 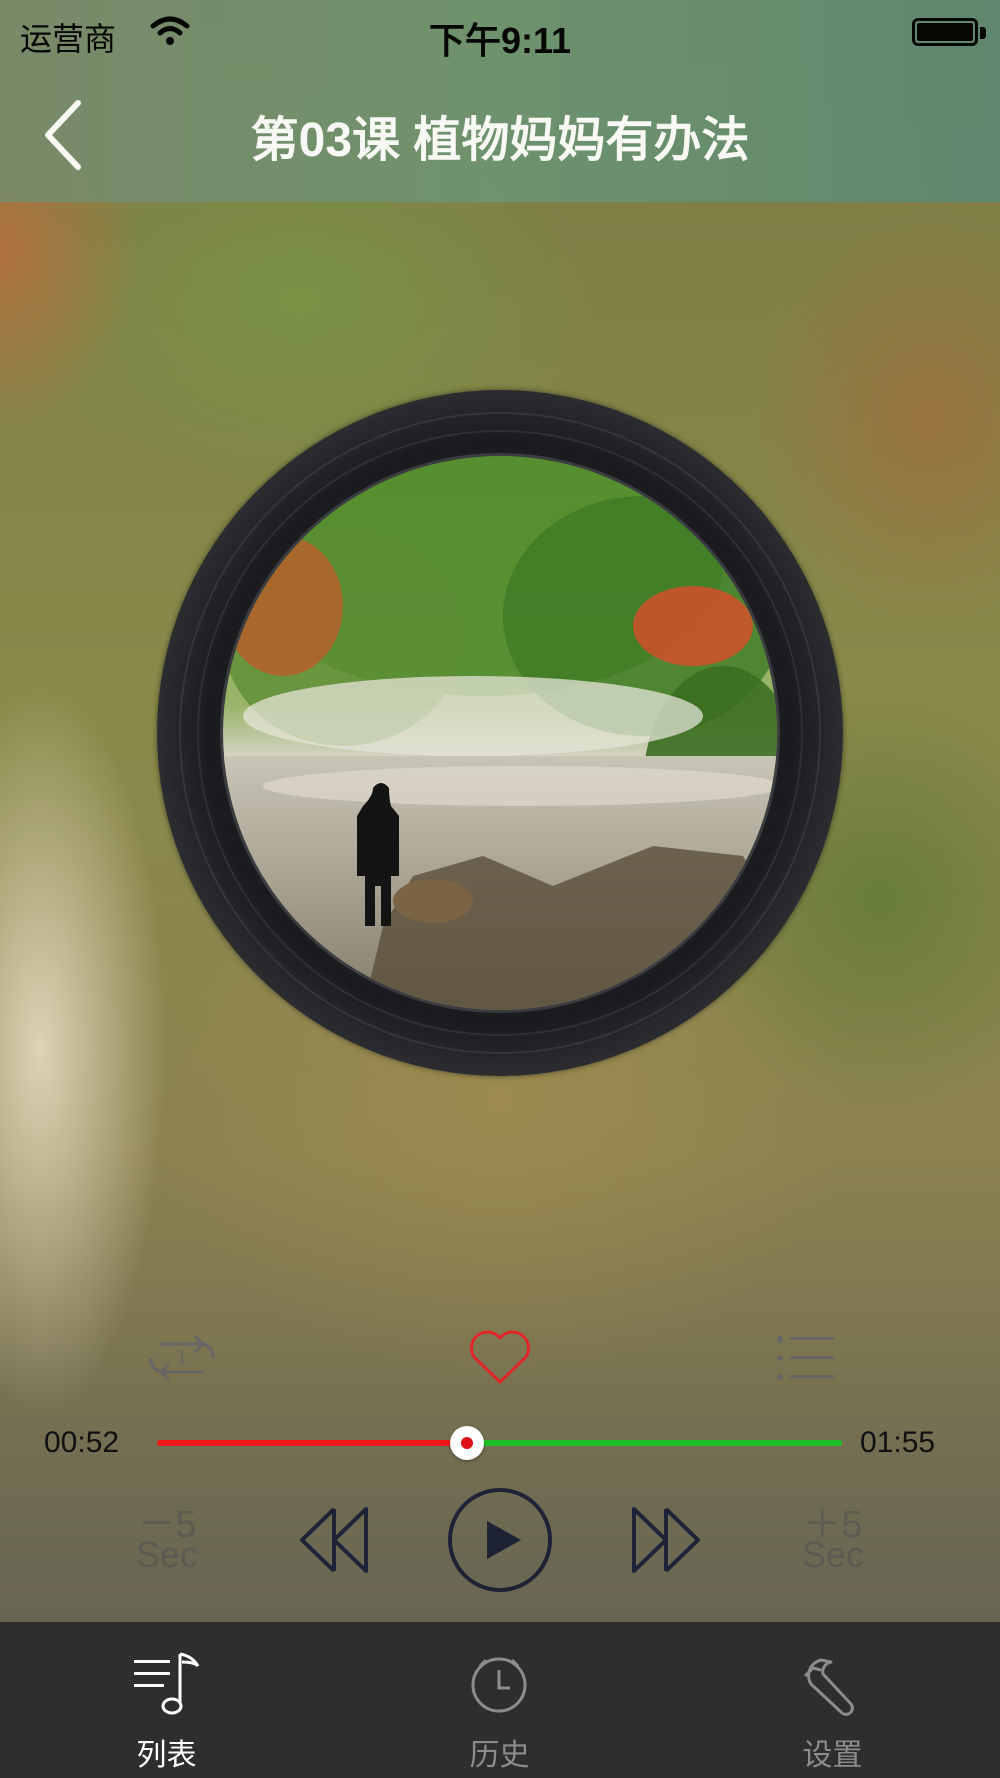 What do you see at coordinates (167, 1554) in the screenshot?
I see `rewind-5-unit: Sec` at bounding box center [167, 1554].